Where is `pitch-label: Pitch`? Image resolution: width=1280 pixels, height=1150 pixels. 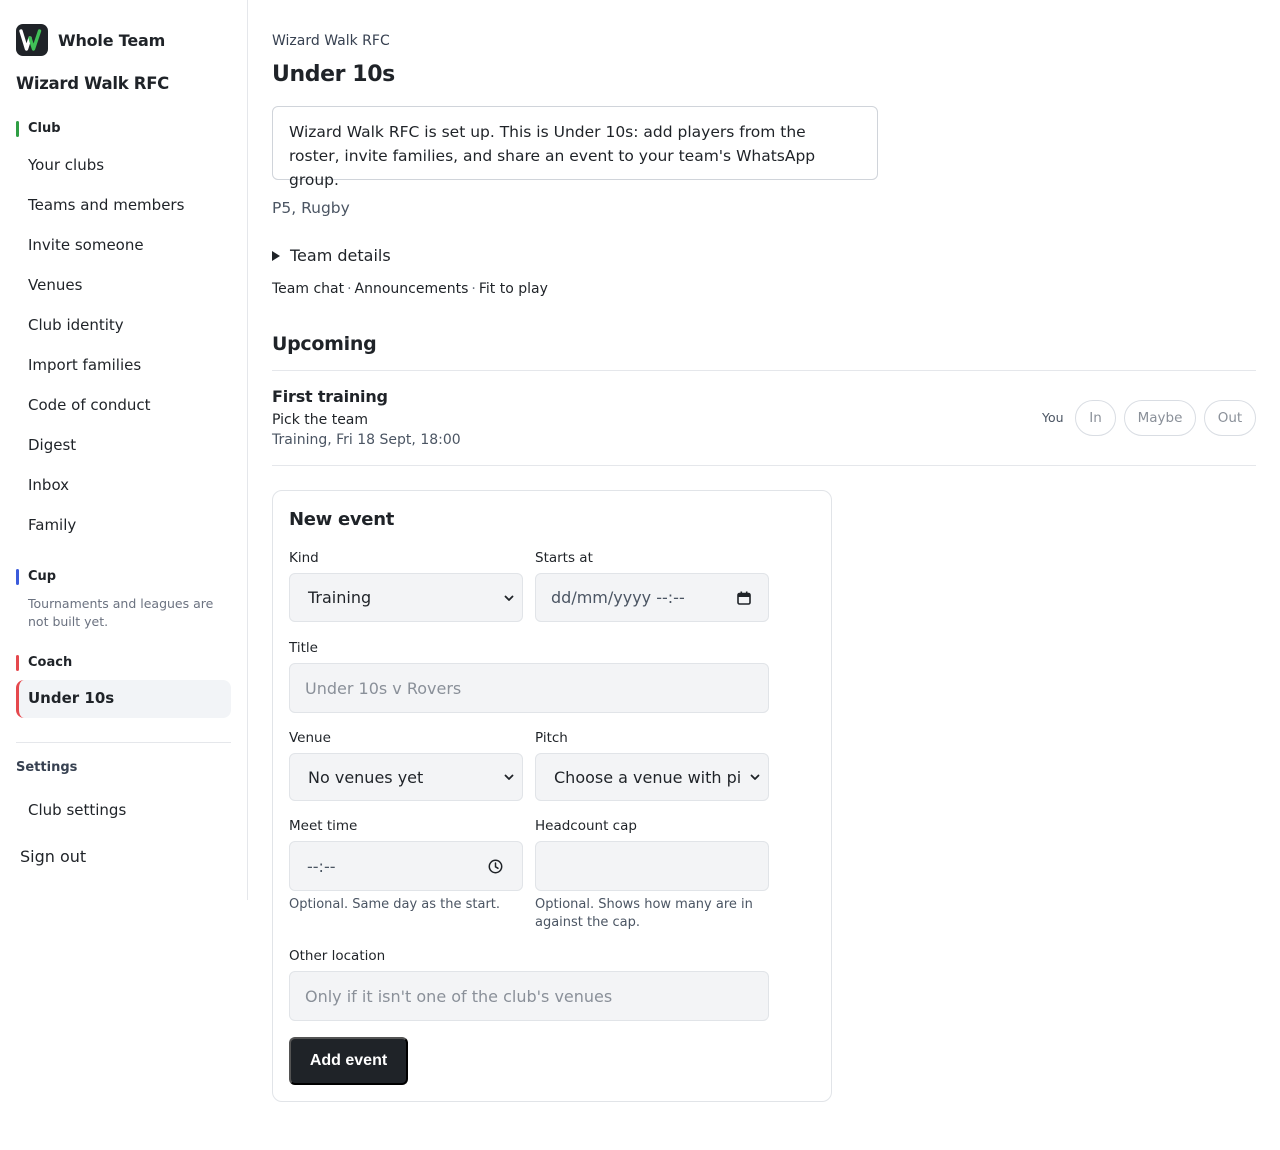
pitch-label: Pitch is located at coordinates (551, 738).